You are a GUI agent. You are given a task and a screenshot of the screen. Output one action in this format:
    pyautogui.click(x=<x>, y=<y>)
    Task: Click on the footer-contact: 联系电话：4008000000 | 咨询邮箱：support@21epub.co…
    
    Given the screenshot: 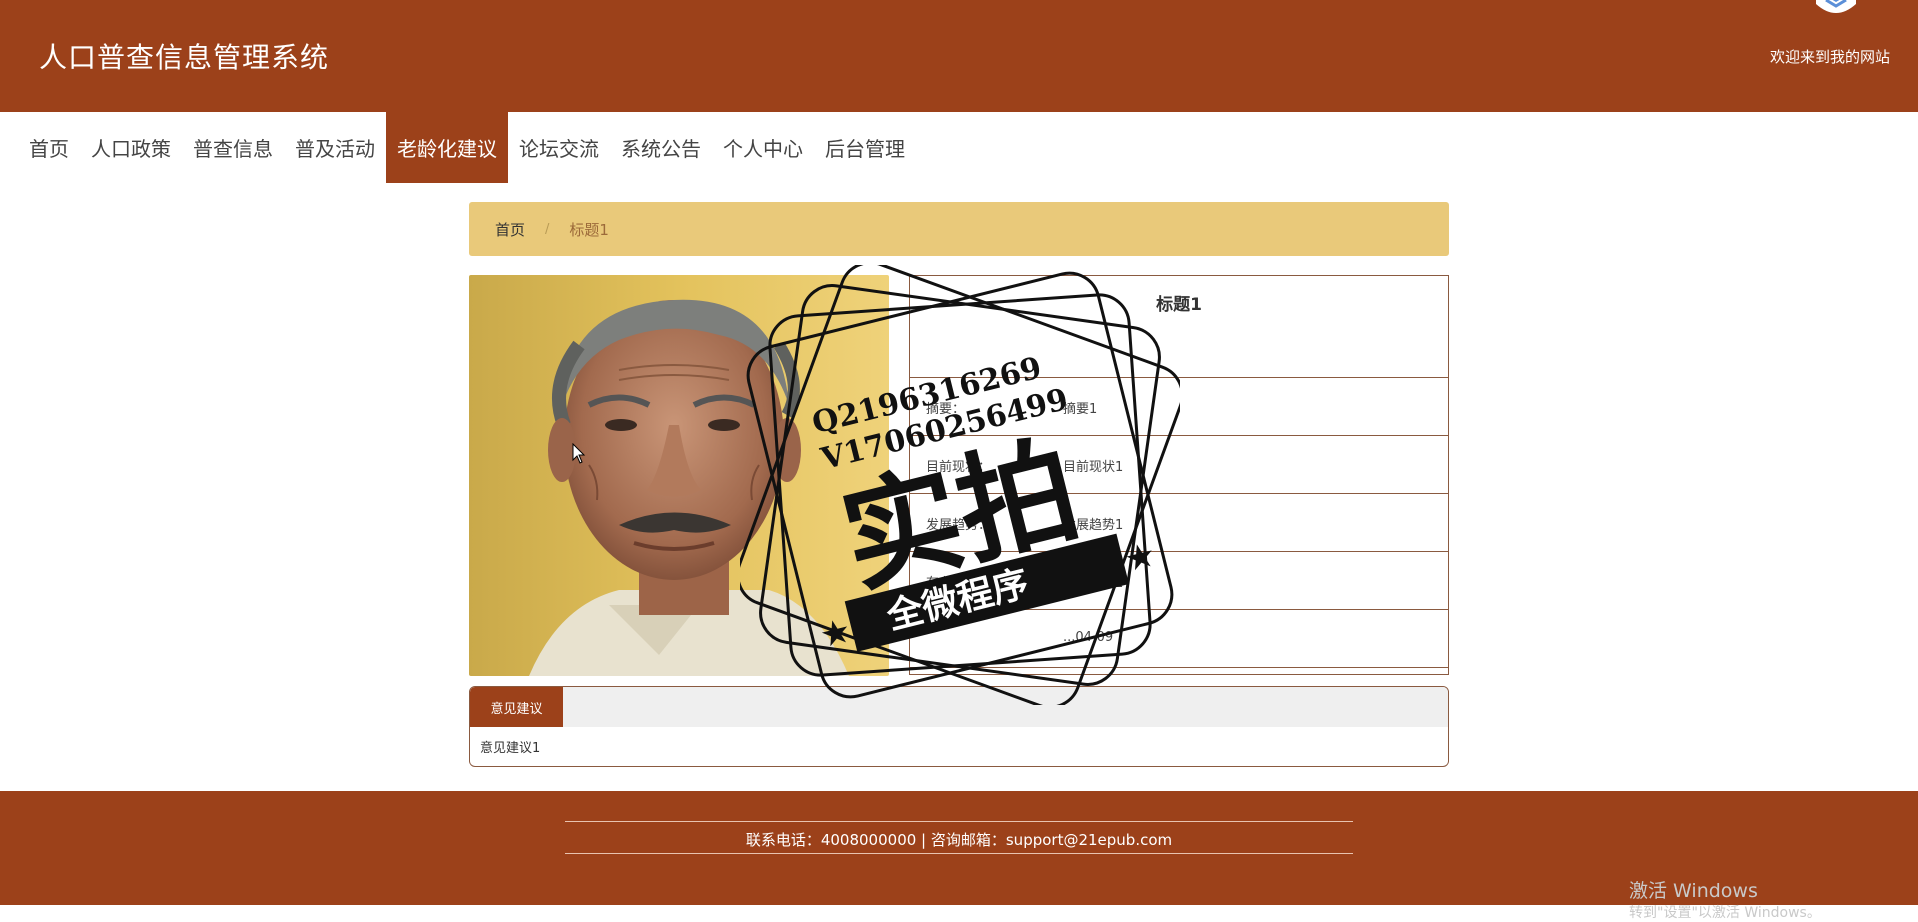 What is the action you would take?
    pyautogui.click(x=959, y=840)
    